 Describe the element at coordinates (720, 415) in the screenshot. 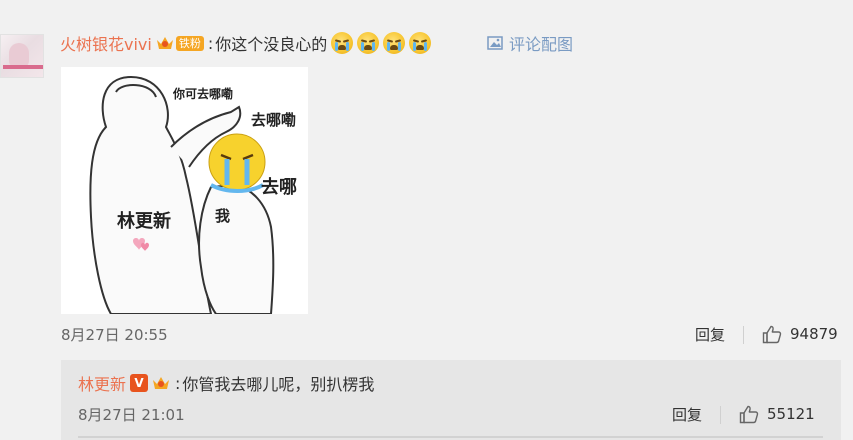

I see `reply-meta-divider` at that location.